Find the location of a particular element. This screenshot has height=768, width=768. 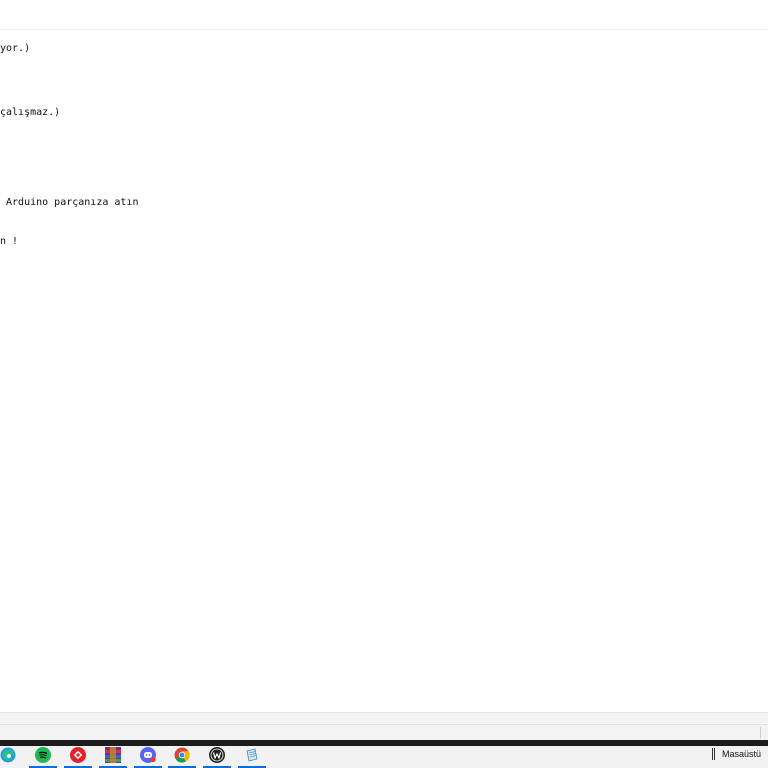

taskbar-discord-button is located at coordinates (148, 757).